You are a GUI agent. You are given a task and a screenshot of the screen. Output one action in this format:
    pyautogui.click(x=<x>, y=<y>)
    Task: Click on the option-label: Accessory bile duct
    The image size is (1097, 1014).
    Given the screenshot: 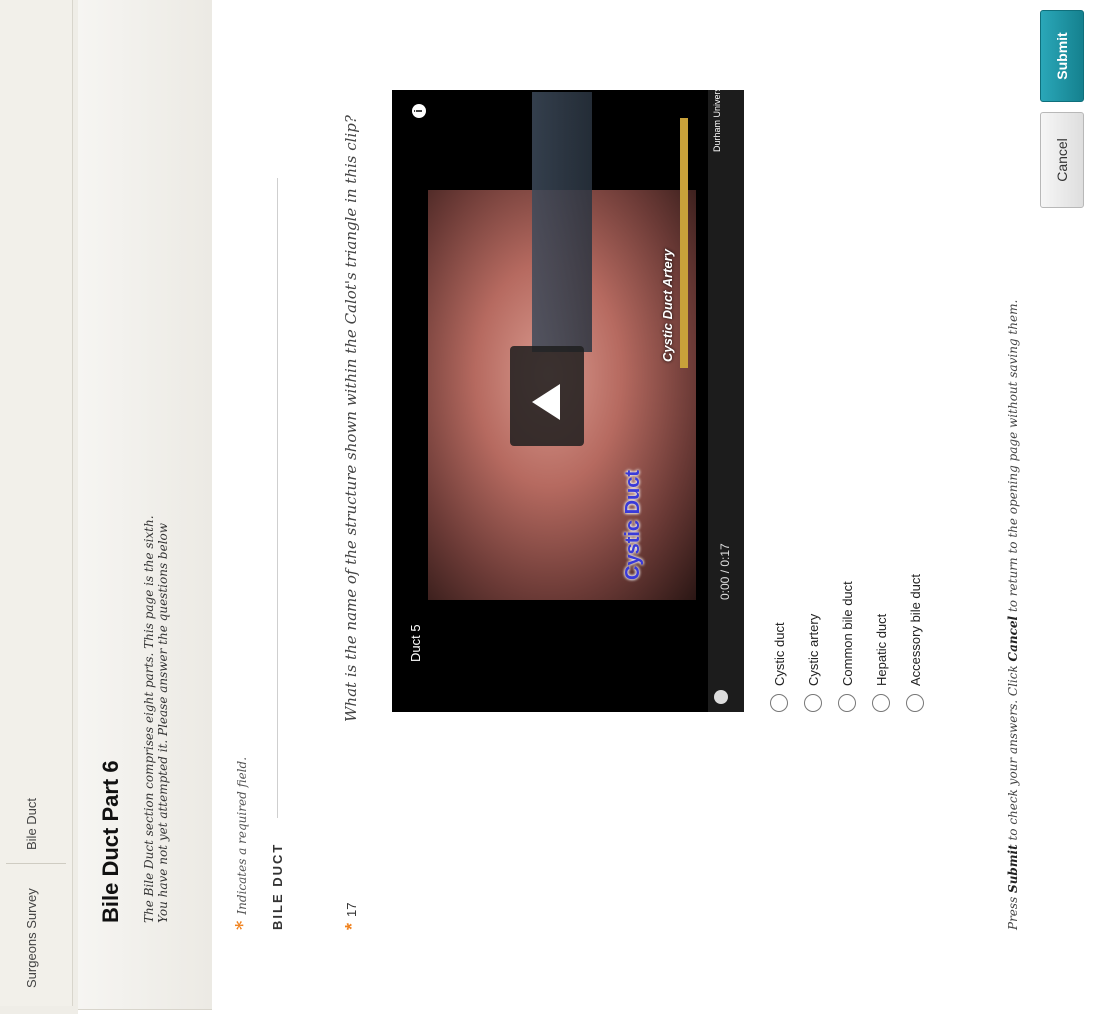 What is the action you would take?
    pyautogui.click(x=915, y=630)
    